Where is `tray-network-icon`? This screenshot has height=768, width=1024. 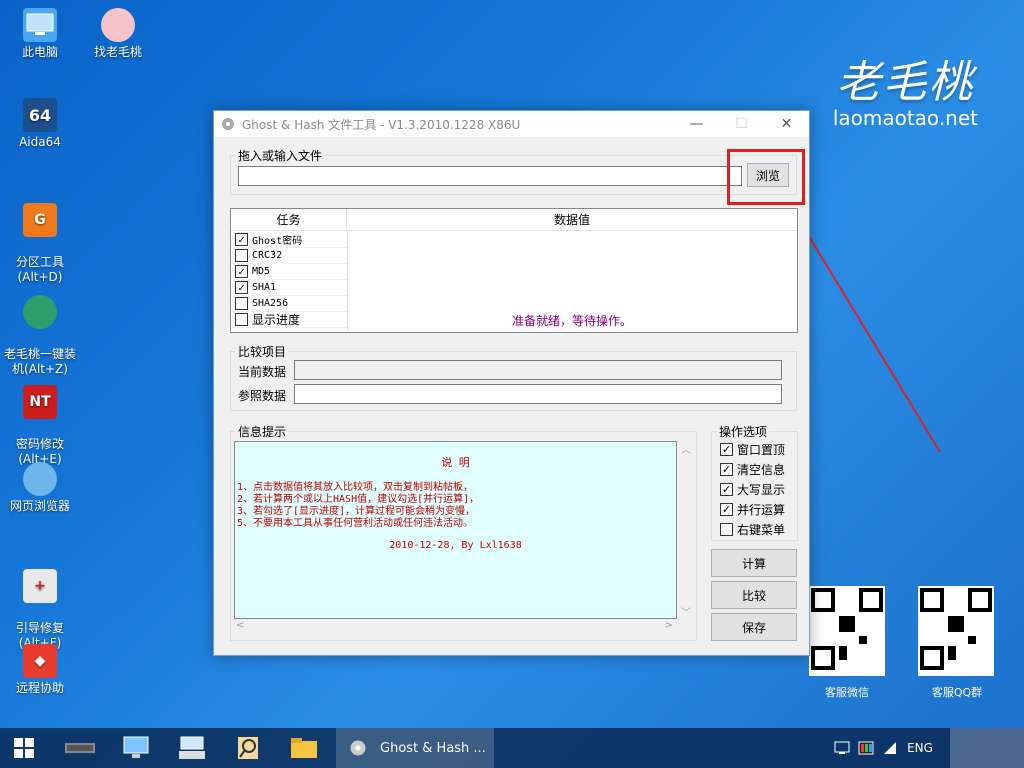 tray-network-icon is located at coordinates (890, 748).